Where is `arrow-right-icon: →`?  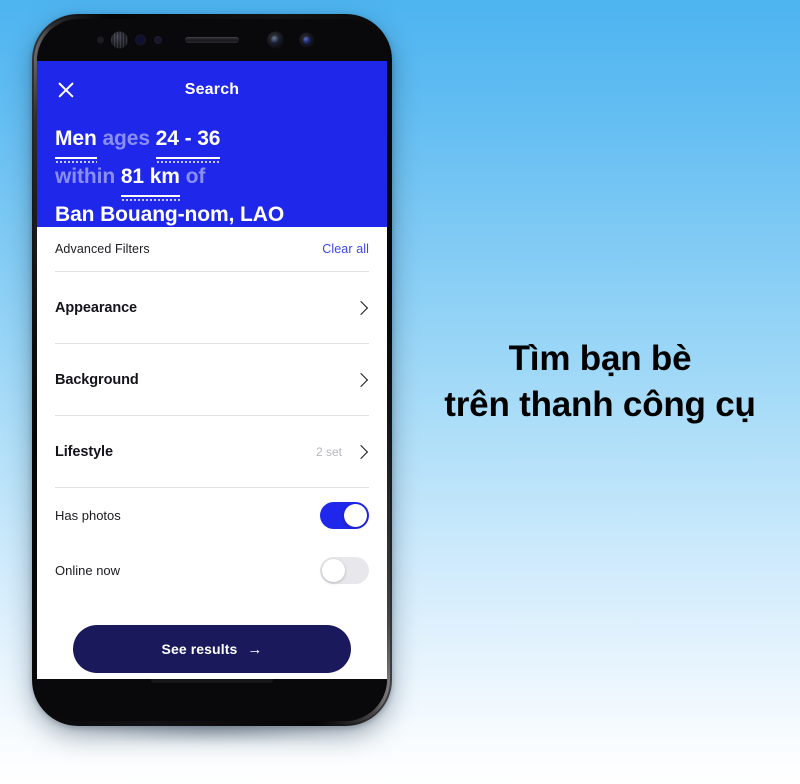
arrow-right-icon: → is located at coordinates (255, 649).